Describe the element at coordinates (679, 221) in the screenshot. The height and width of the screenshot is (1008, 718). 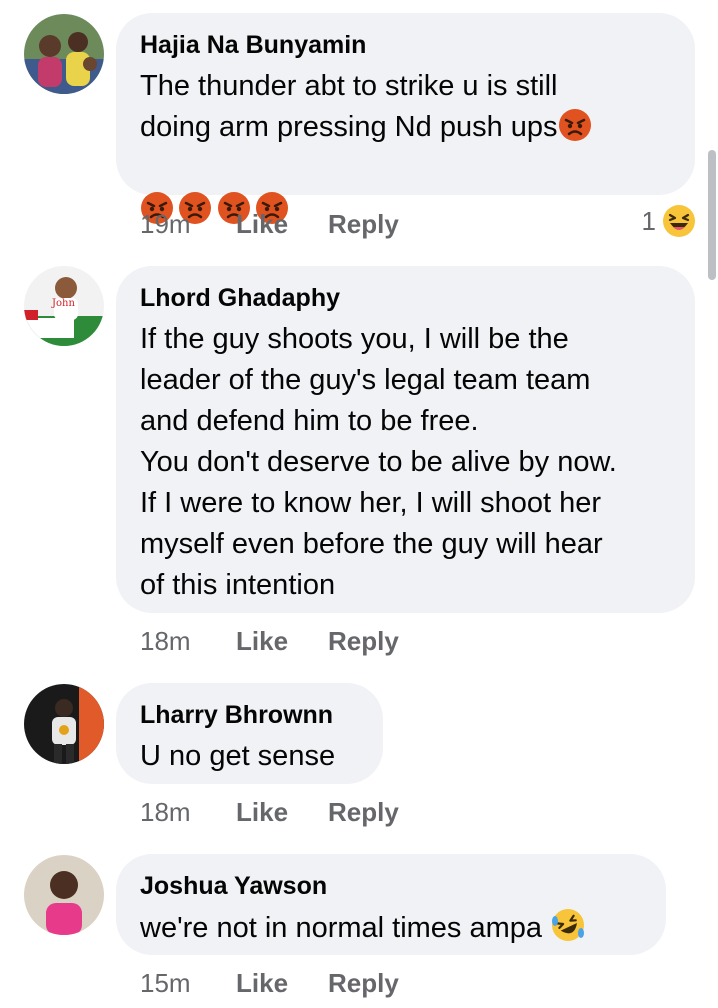
I see `laughing-face-icon` at that location.